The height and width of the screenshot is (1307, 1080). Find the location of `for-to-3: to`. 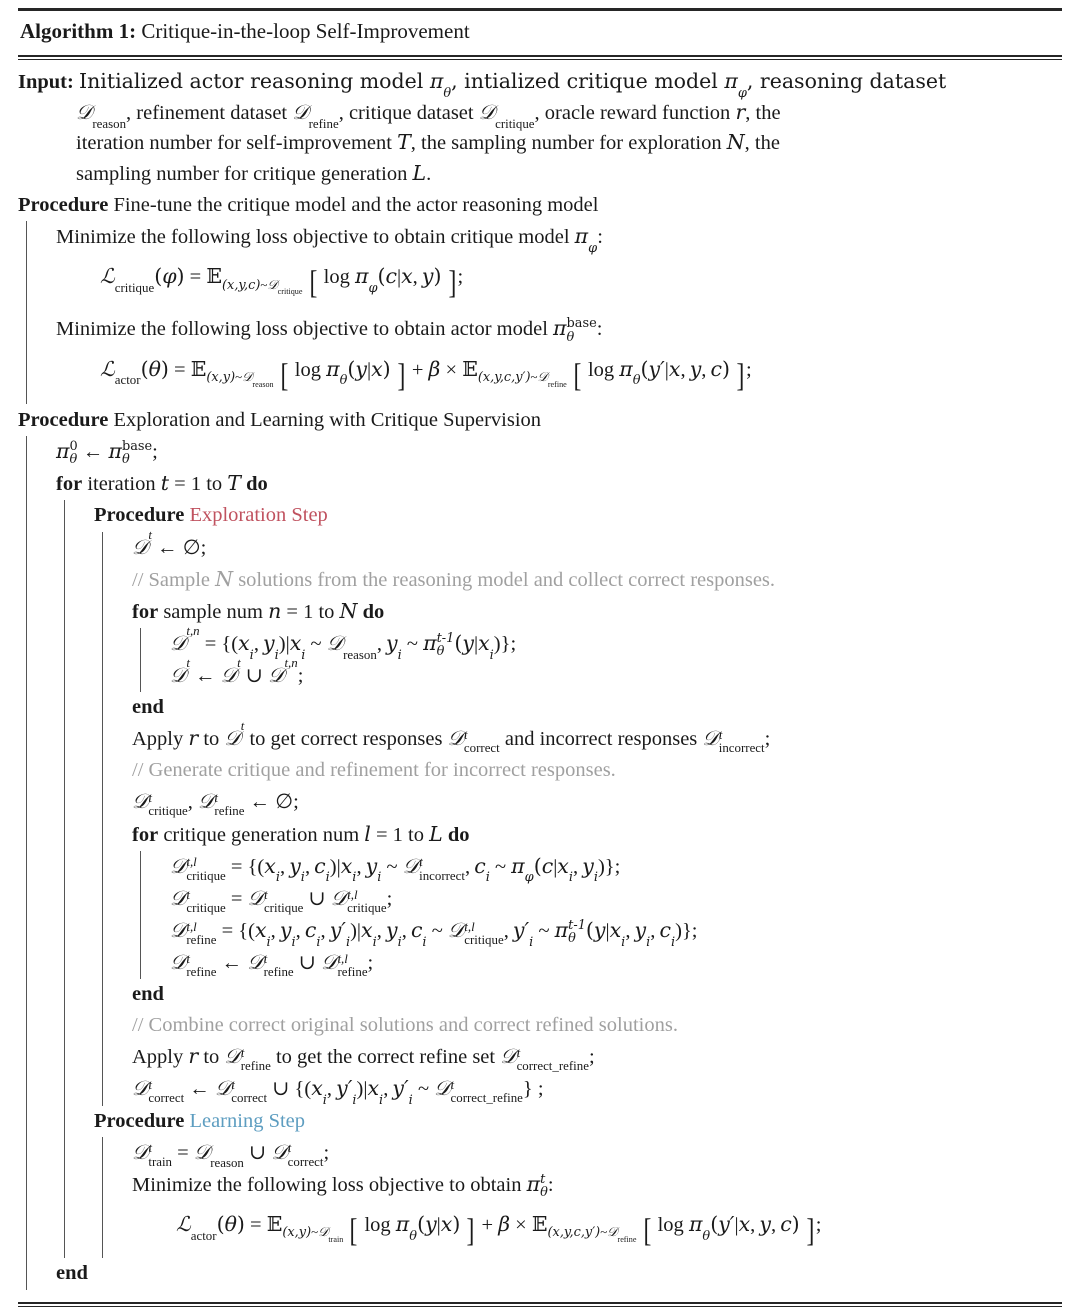

for-to-3: to is located at coordinates (416, 834).